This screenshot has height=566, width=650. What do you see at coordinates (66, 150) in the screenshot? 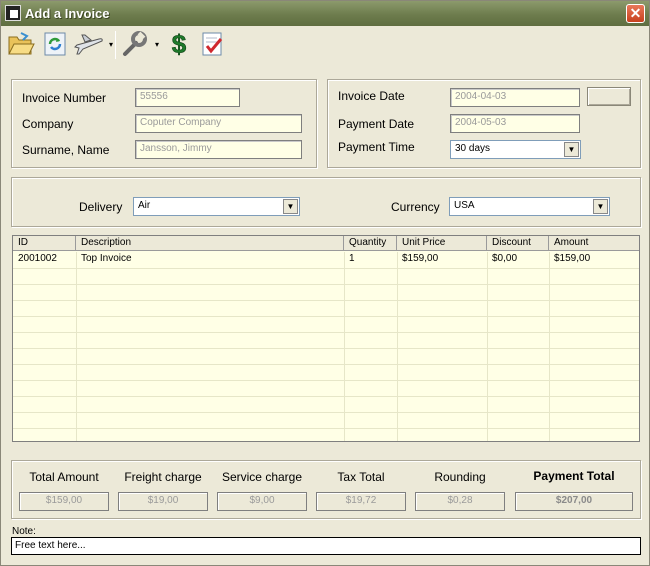
I see `name-label: Surname, Name` at bounding box center [66, 150].